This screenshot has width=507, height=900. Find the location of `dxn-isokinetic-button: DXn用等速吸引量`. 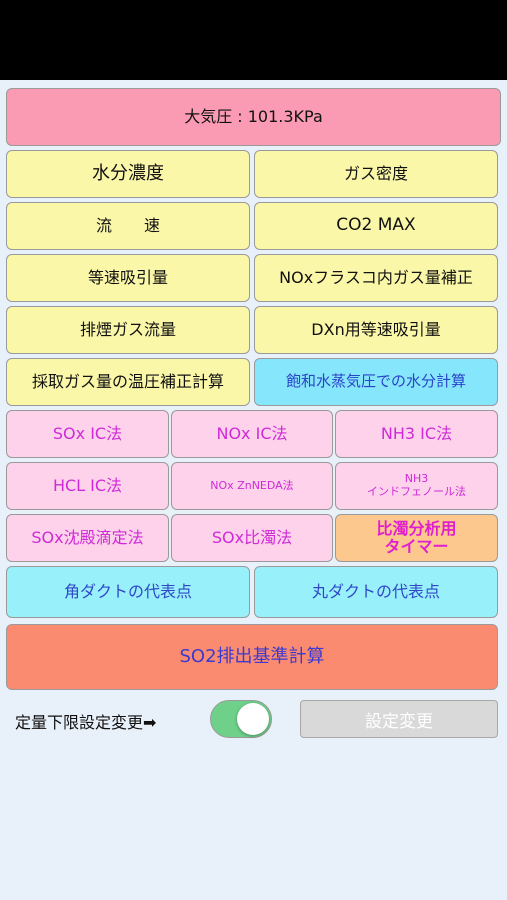

dxn-isokinetic-button: DXn用等速吸引量 is located at coordinates (376, 330).